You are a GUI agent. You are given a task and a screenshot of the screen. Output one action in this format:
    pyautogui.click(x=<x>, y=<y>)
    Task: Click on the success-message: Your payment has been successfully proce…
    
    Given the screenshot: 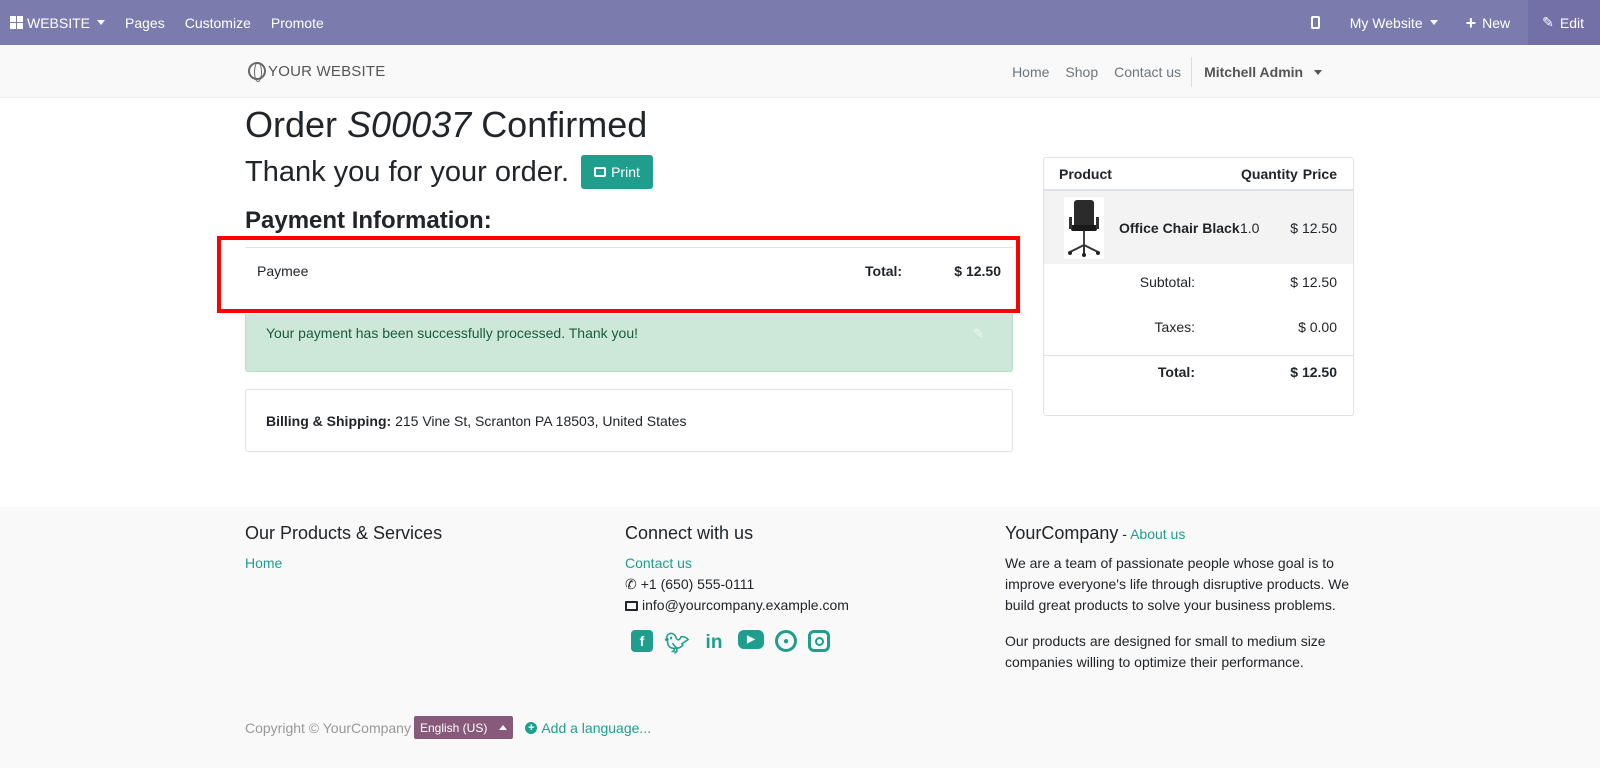 What is the action you would take?
    pyautogui.click(x=452, y=333)
    